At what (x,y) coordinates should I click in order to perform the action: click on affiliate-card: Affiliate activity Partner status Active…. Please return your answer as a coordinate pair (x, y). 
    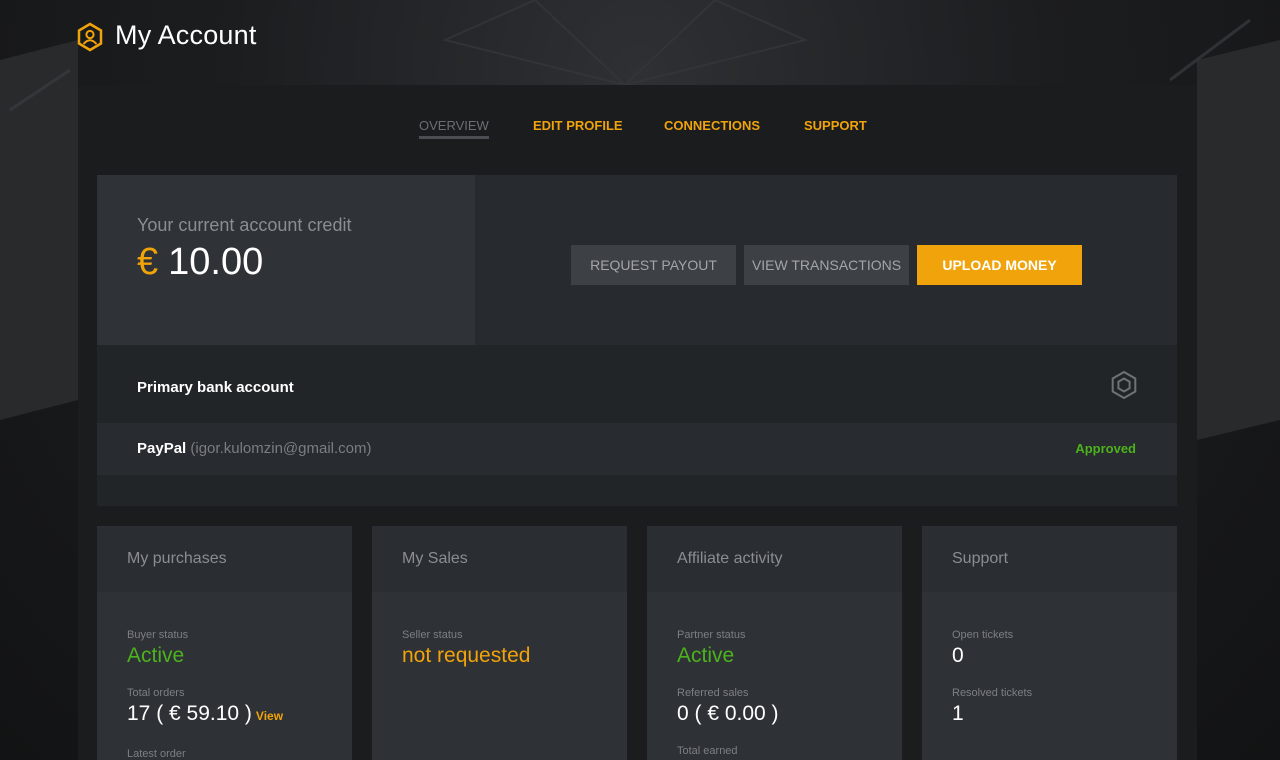
    Looking at the image, I should click on (774, 643).